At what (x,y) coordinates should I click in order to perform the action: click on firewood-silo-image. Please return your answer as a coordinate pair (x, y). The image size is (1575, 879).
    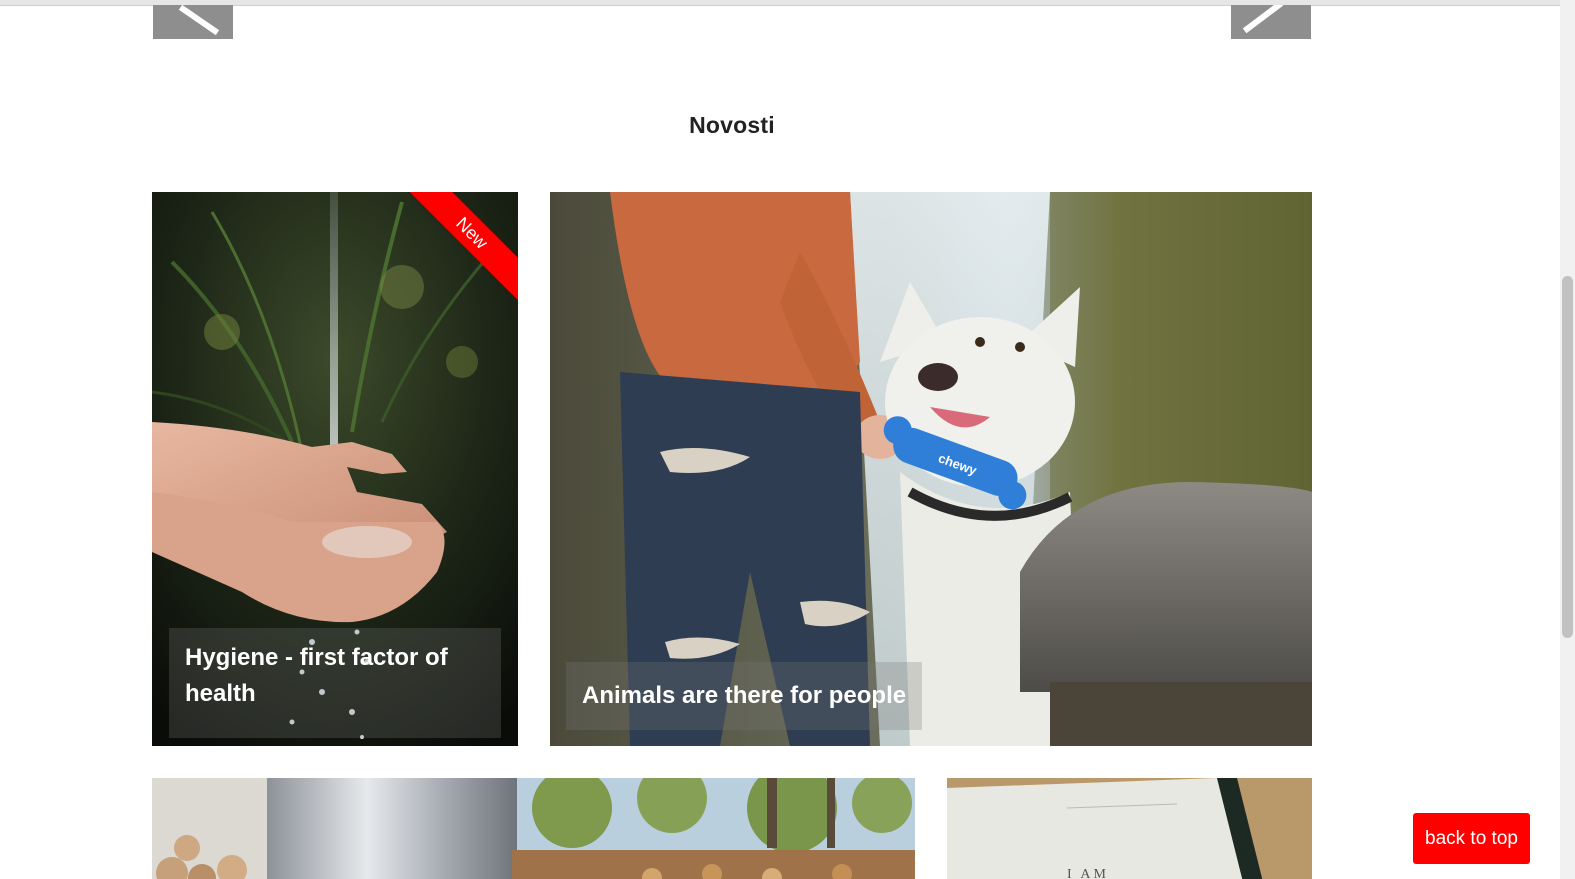
    Looking at the image, I should click on (533, 828).